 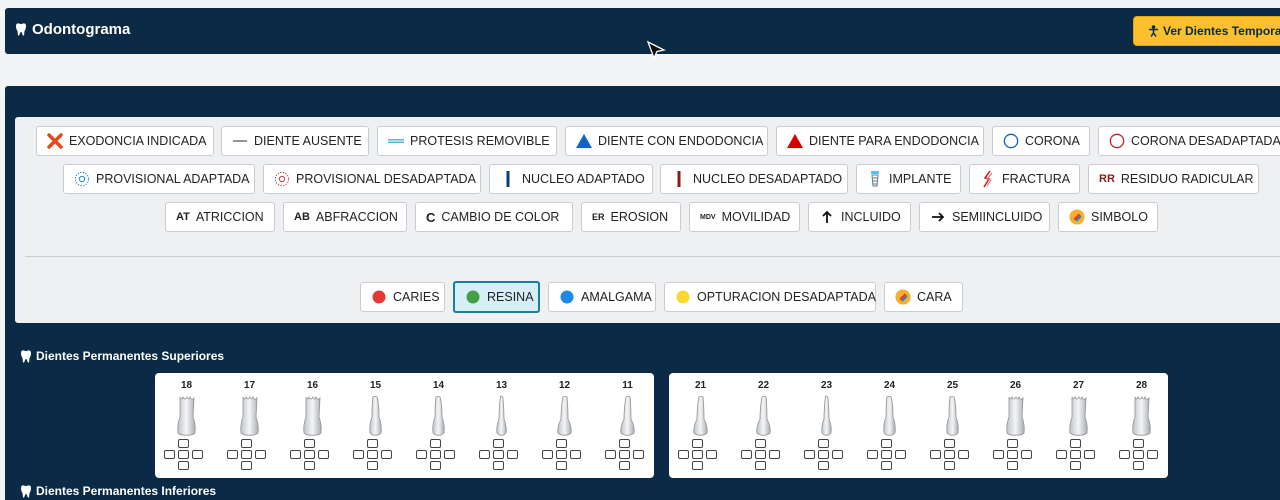 What do you see at coordinates (494, 217) in the screenshot?
I see `legend-cambio-de-color: C CAMBIO DE COLOR` at bounding box center [494, 217].